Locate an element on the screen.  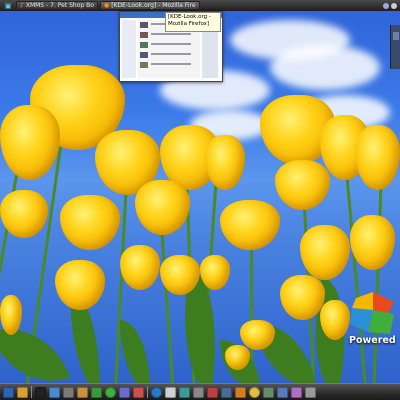
preview-tooltip: [KDE-Look.org - Mozilla Firefox] is located at coordinates (193, 22).